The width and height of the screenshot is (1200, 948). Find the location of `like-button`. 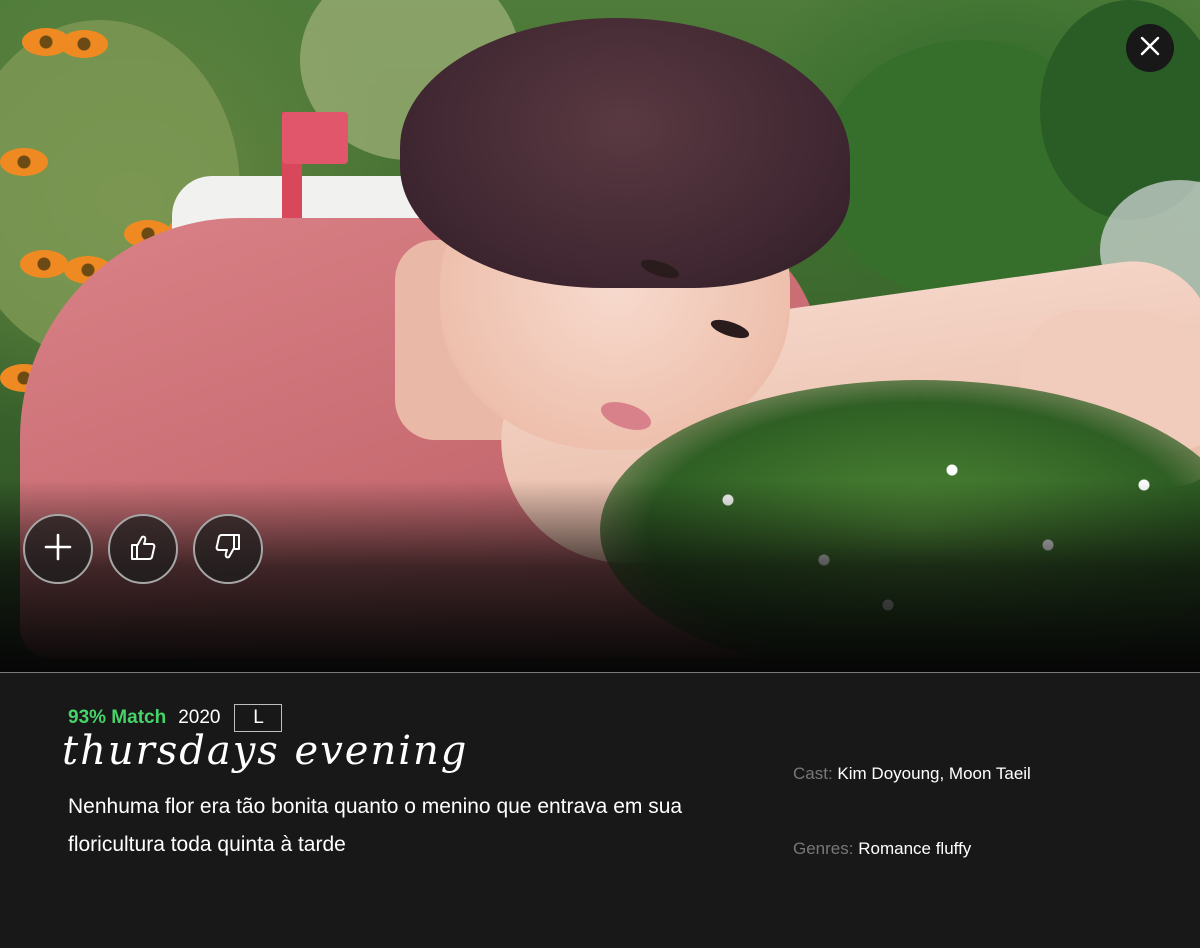

like-button is located at coordinates (143, 549).